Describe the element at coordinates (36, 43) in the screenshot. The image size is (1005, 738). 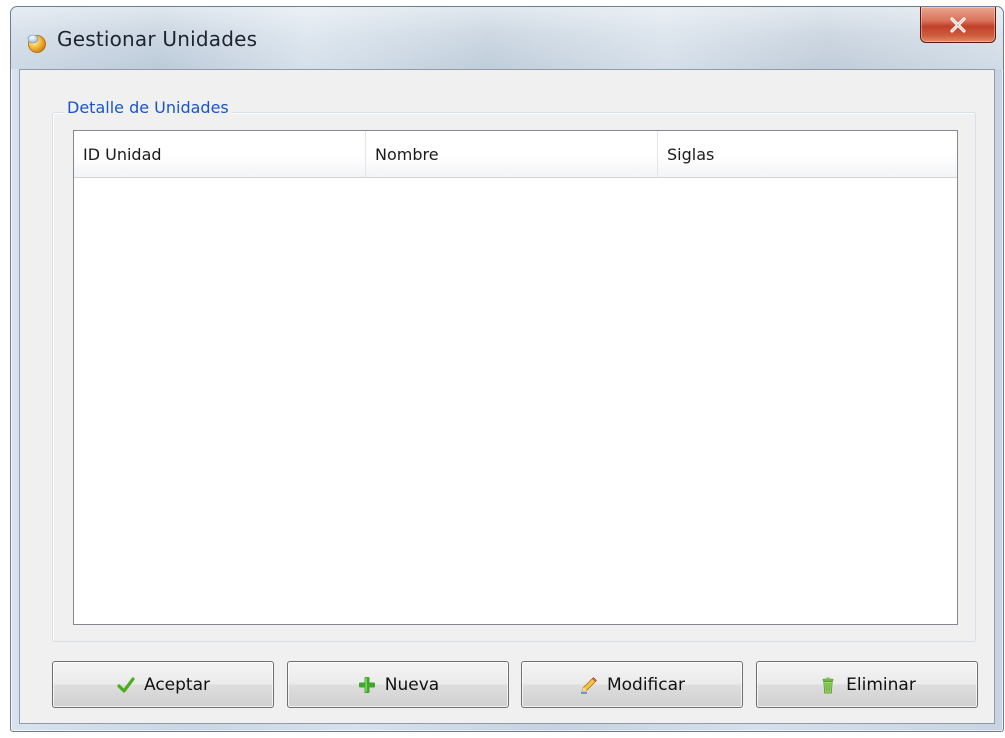
I see `app-icon` at that location.